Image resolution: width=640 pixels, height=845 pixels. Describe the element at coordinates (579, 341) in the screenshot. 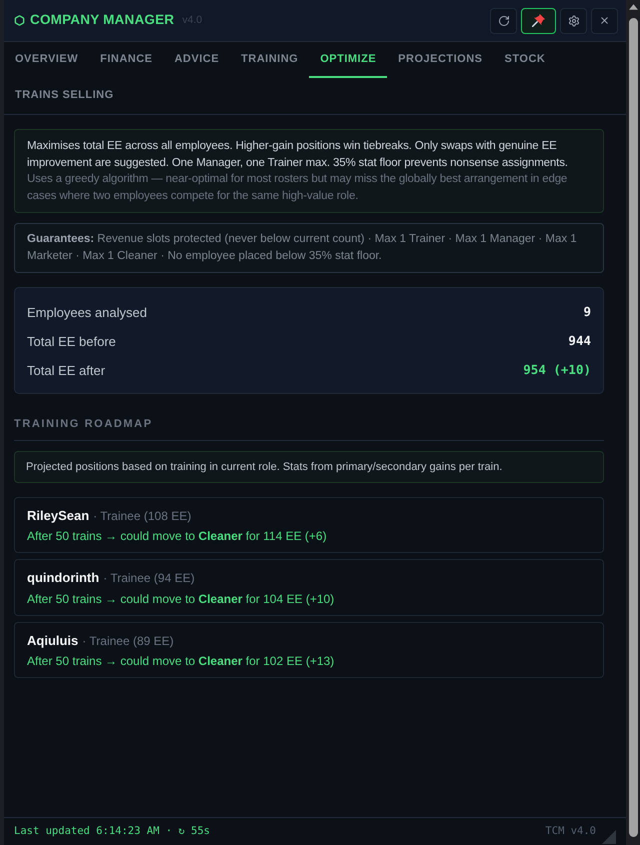

I see `stat-value: 944` at that location.